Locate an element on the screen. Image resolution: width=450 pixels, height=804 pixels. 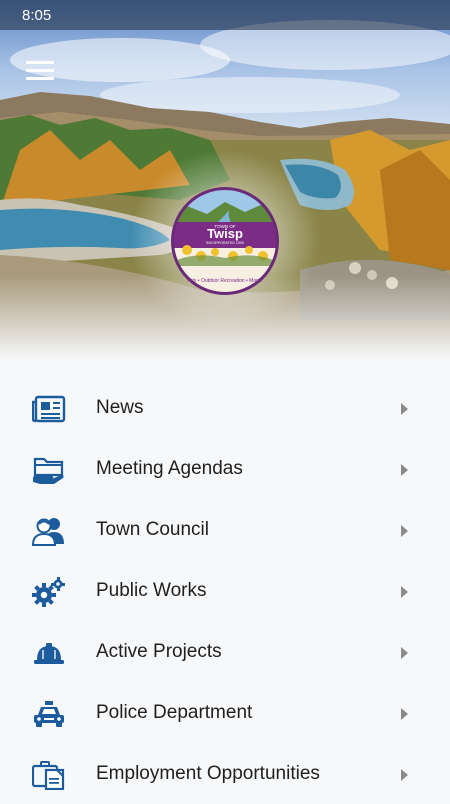
people-icon is located at coordinates (48, 532).